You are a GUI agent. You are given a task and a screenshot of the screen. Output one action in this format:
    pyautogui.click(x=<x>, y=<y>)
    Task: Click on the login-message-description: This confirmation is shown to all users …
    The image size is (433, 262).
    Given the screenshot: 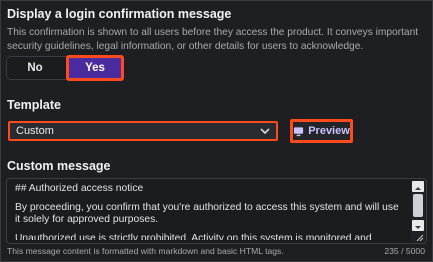 What is the action you would take?
    pyautogui.click(x=213, y=39)
    